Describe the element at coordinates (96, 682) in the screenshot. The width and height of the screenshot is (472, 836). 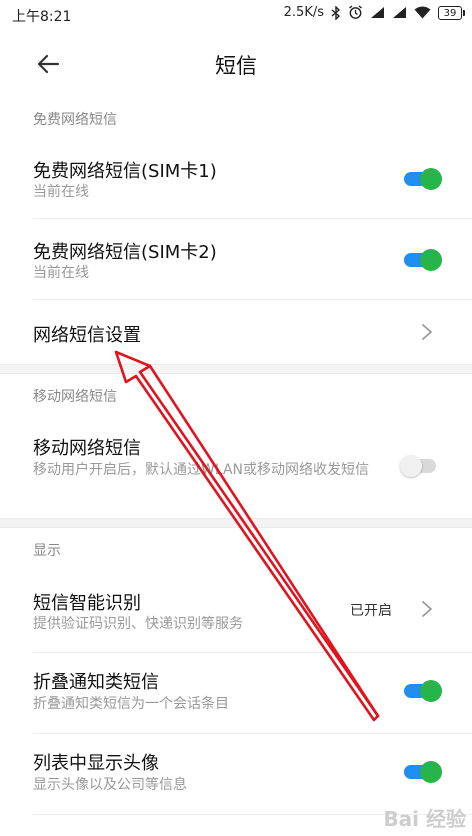
I see `row-title: 折叠通知类短信` at that location.